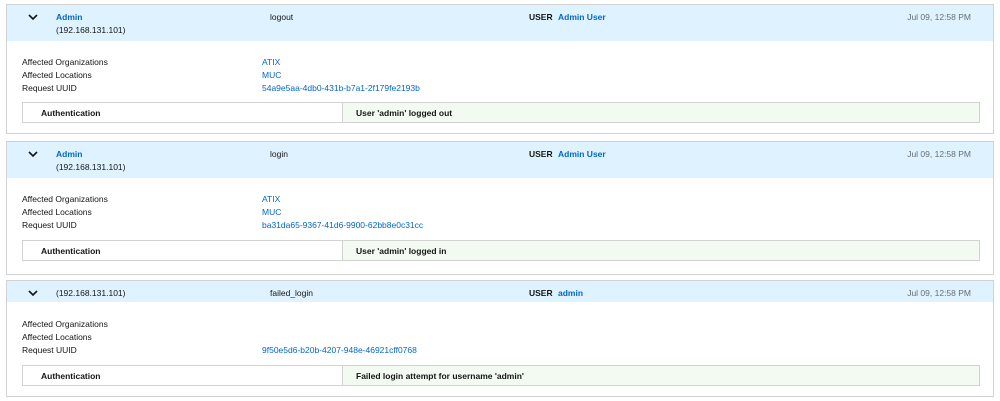 The width and height of the screenshot is (1000, 401). I want to click on action-name: logout, so click(282, 17).